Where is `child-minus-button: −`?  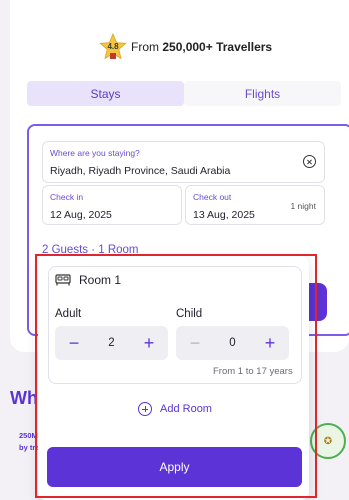 child-minus-button: − is located at coordinates (195, 343).